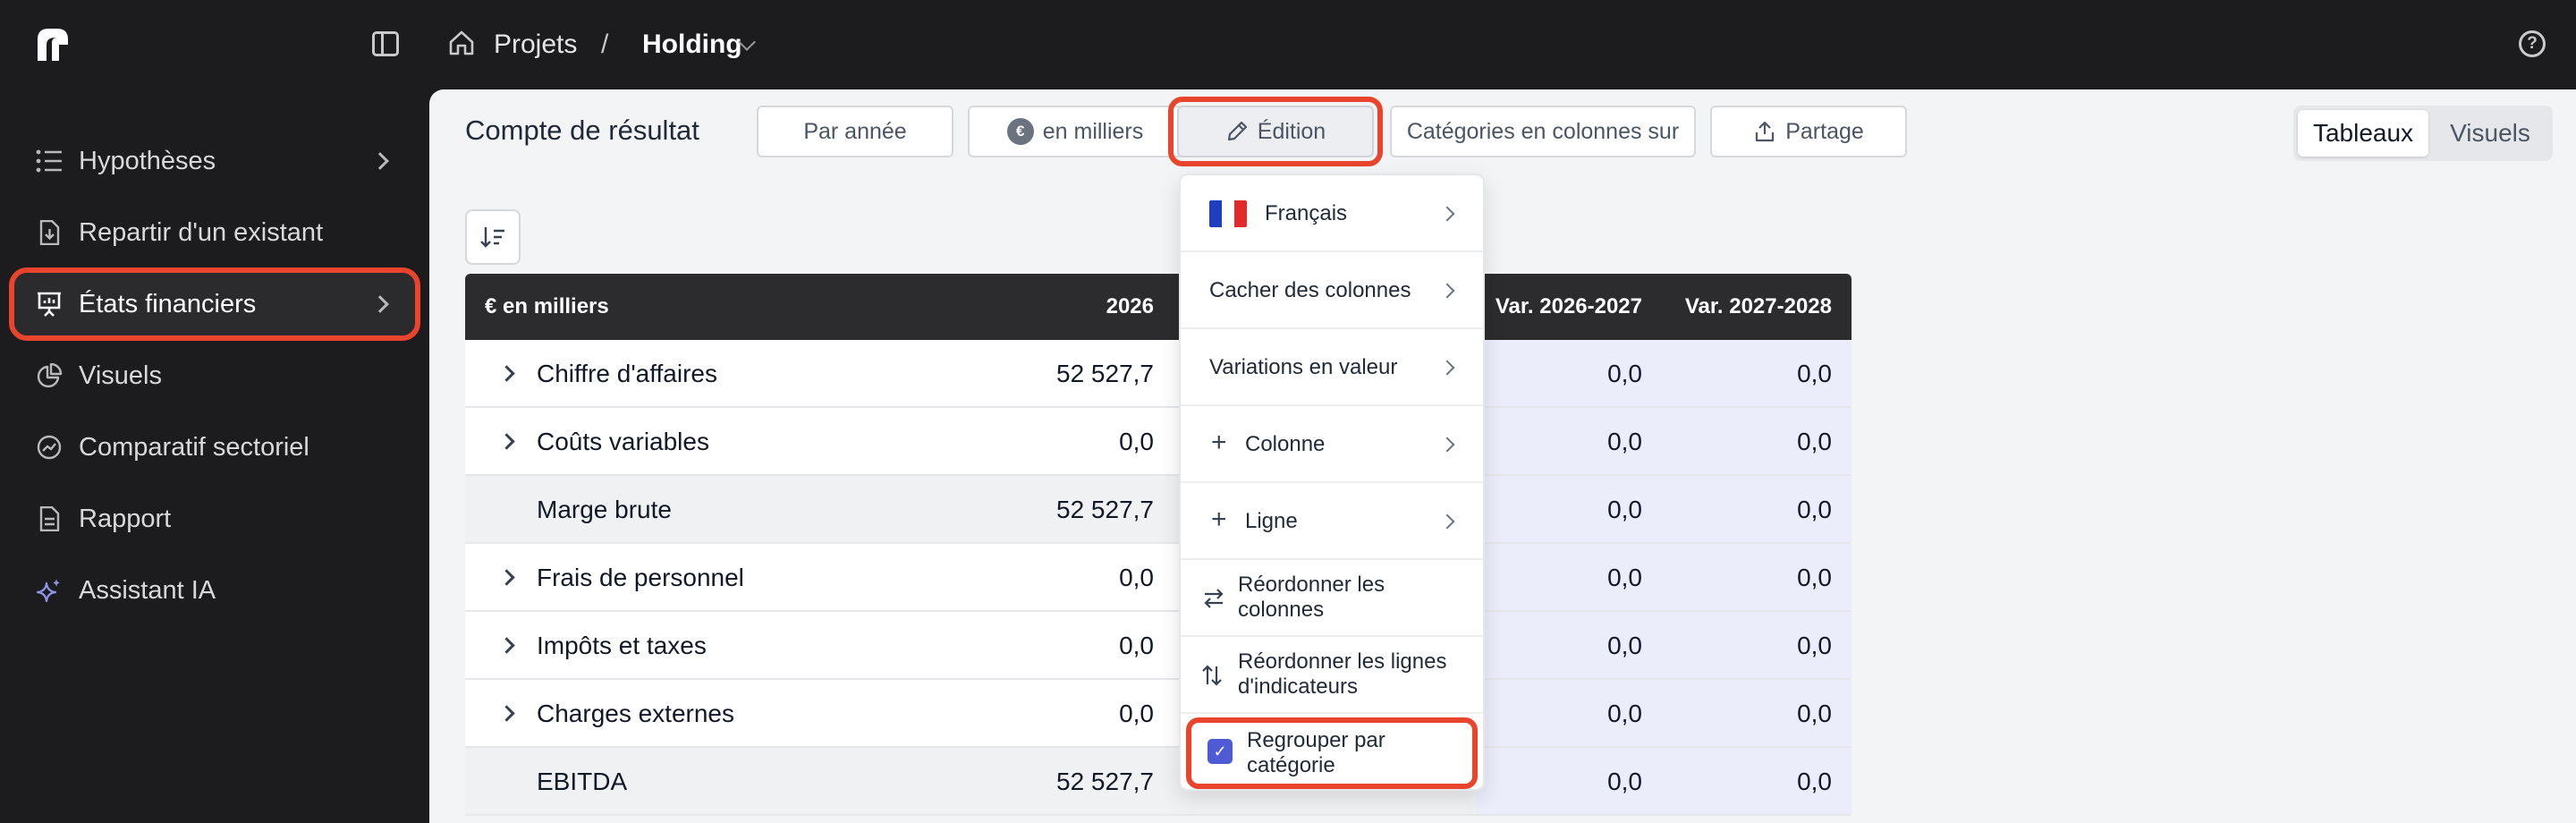 The height and width of the screenshot is (823, 2576). I want to click on per-year-label: Par année, so click(855, 131).